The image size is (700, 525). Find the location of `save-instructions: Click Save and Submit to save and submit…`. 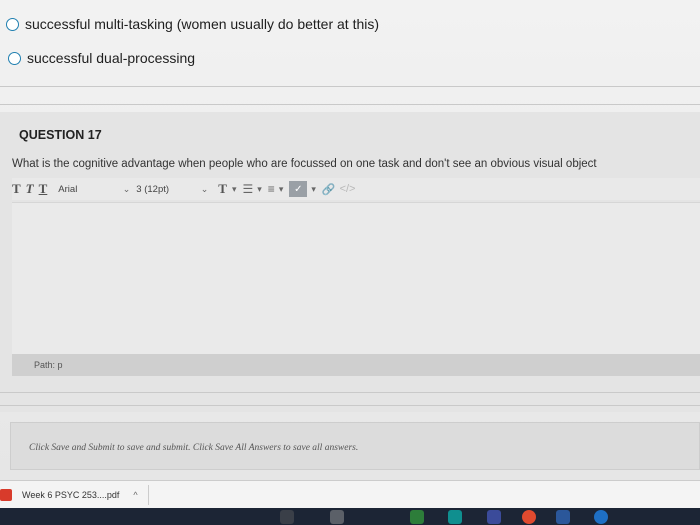

save-instructions: Click Save and Submit to save and submit… is located at coordinates (194, 448).